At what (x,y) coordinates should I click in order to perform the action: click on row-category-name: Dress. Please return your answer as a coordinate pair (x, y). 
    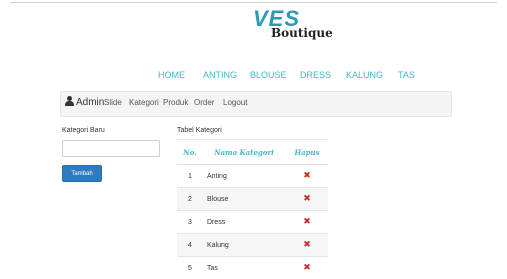
    Looking at the image, I should click on (244, 222).